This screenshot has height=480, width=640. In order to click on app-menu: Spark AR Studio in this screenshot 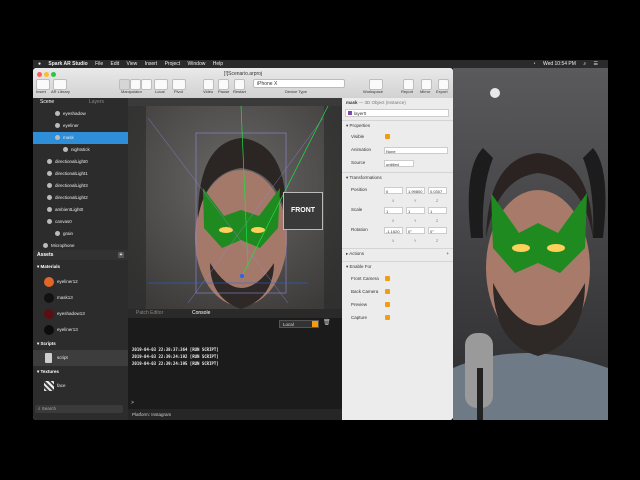, I will do `click(67, 64)`.